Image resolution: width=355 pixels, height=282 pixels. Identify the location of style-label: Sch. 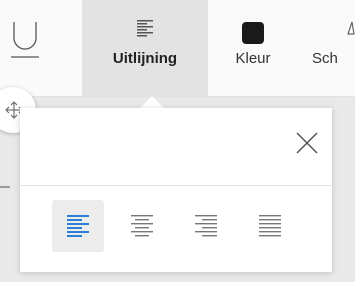
(325, 58).